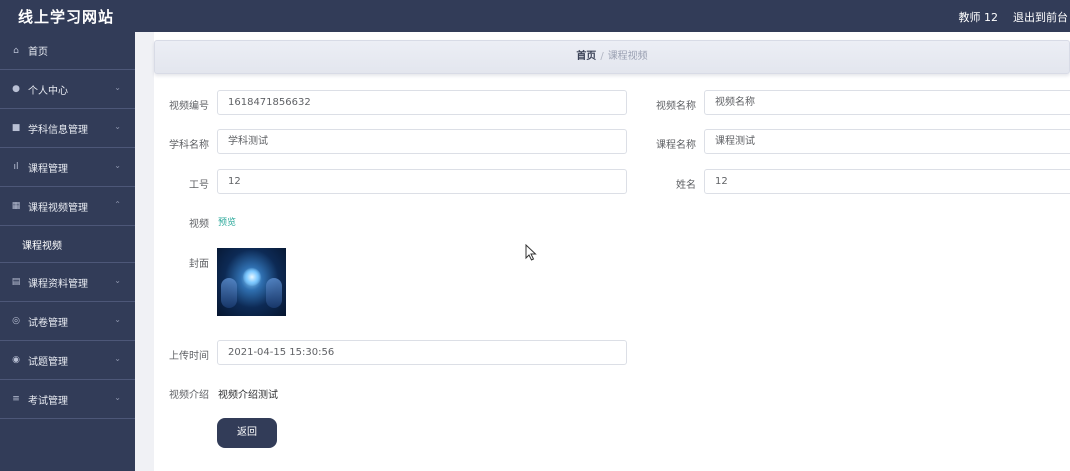  Describe the element at coordinates (686, 185) in the screenshot. I see `name-label: 姓名` at that location.